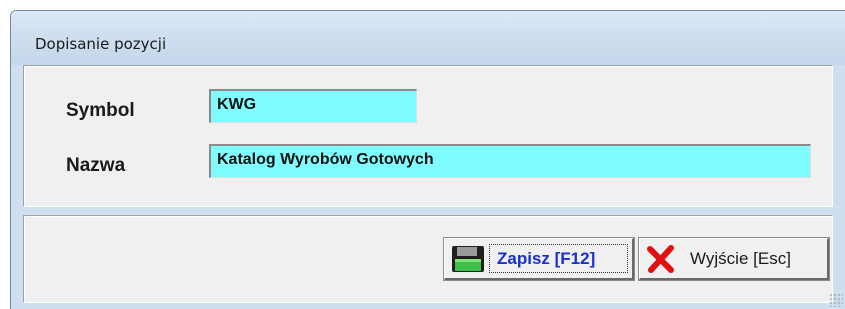 Image resolution: width=845 pixels, height=309 pixels. Describe the element at coordinates (313, 106) in the screenshot. I see `symbol-input: KWG` at that location.